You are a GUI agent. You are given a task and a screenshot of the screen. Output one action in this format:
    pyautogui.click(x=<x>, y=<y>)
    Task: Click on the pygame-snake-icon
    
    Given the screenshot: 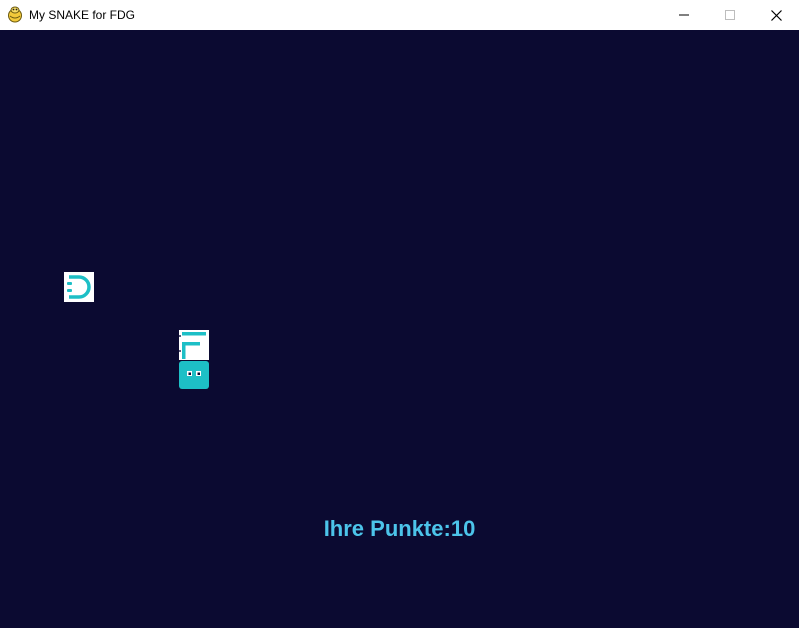 What is the action you would take?
    pyautogui.click(x=15, y=14)
    